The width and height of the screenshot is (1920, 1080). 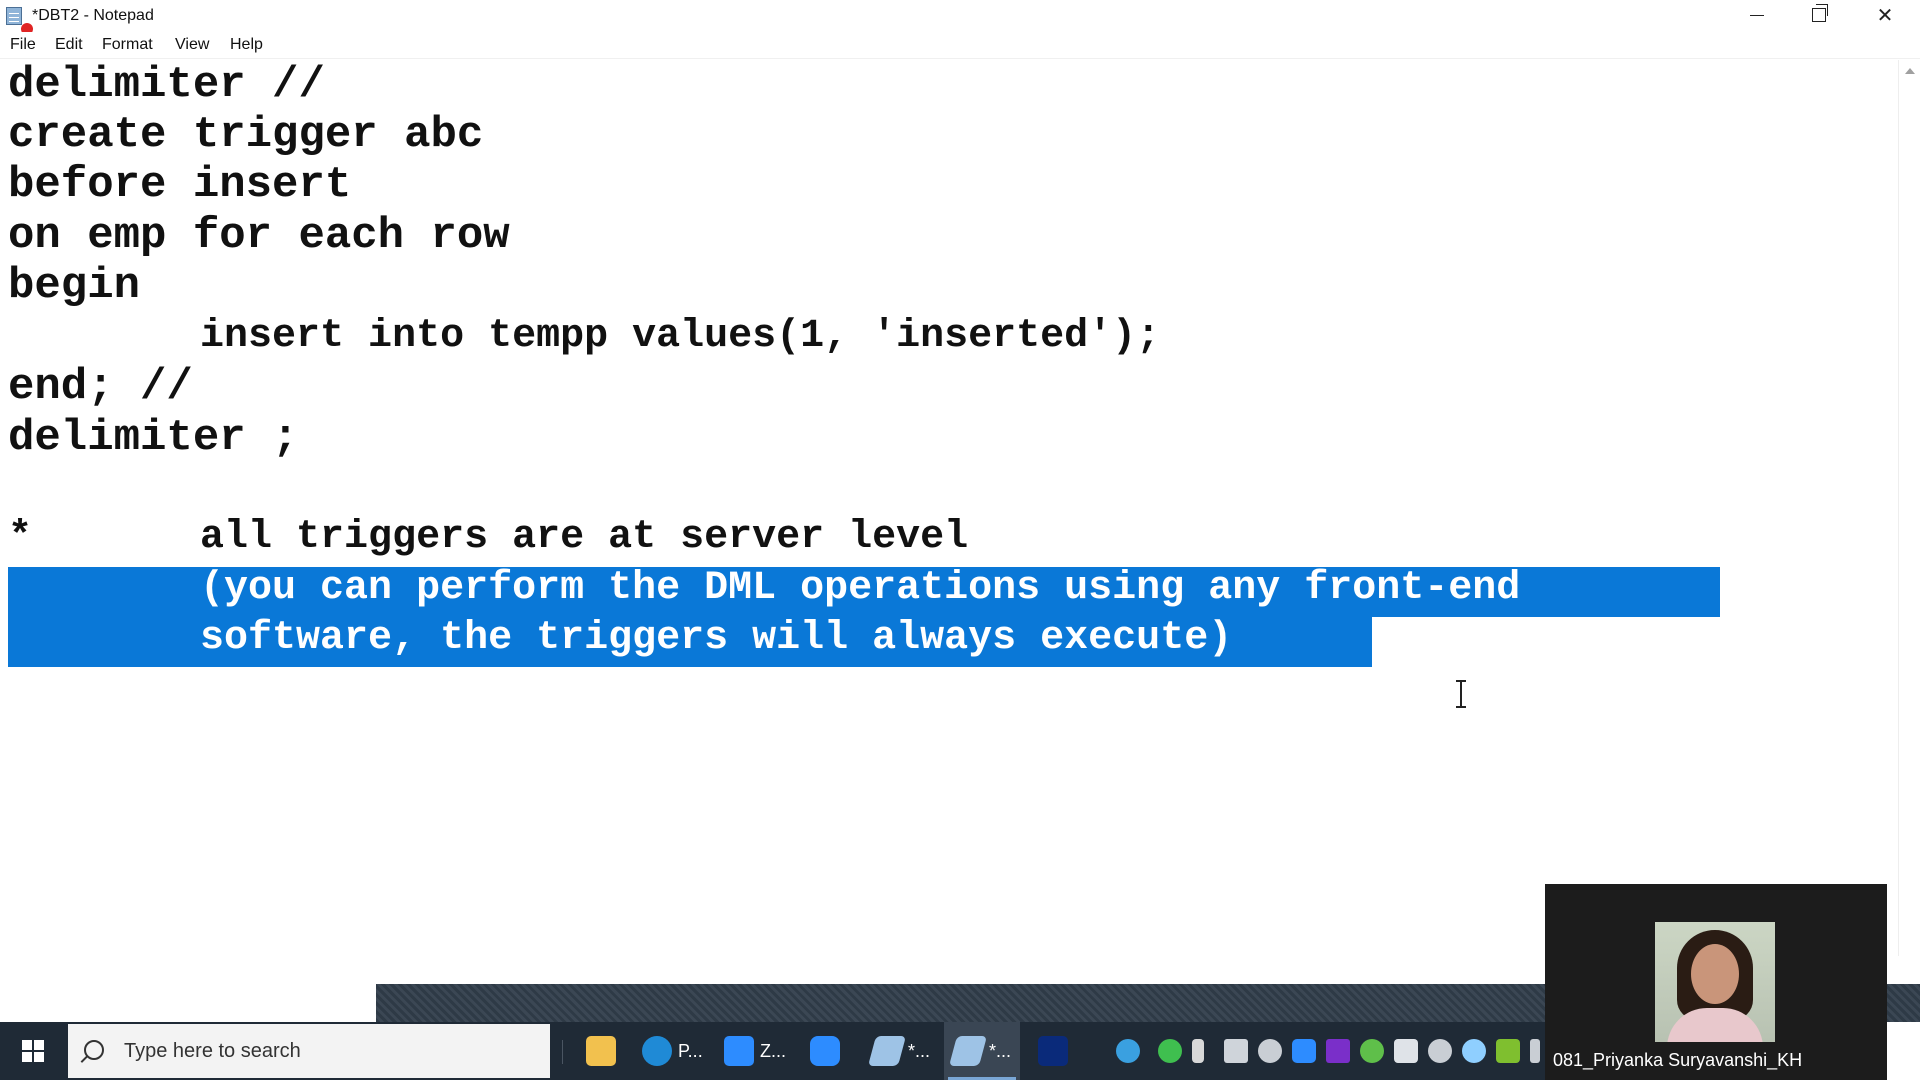 I want to click on microphone-icon, so click(x=1198, y=1051).